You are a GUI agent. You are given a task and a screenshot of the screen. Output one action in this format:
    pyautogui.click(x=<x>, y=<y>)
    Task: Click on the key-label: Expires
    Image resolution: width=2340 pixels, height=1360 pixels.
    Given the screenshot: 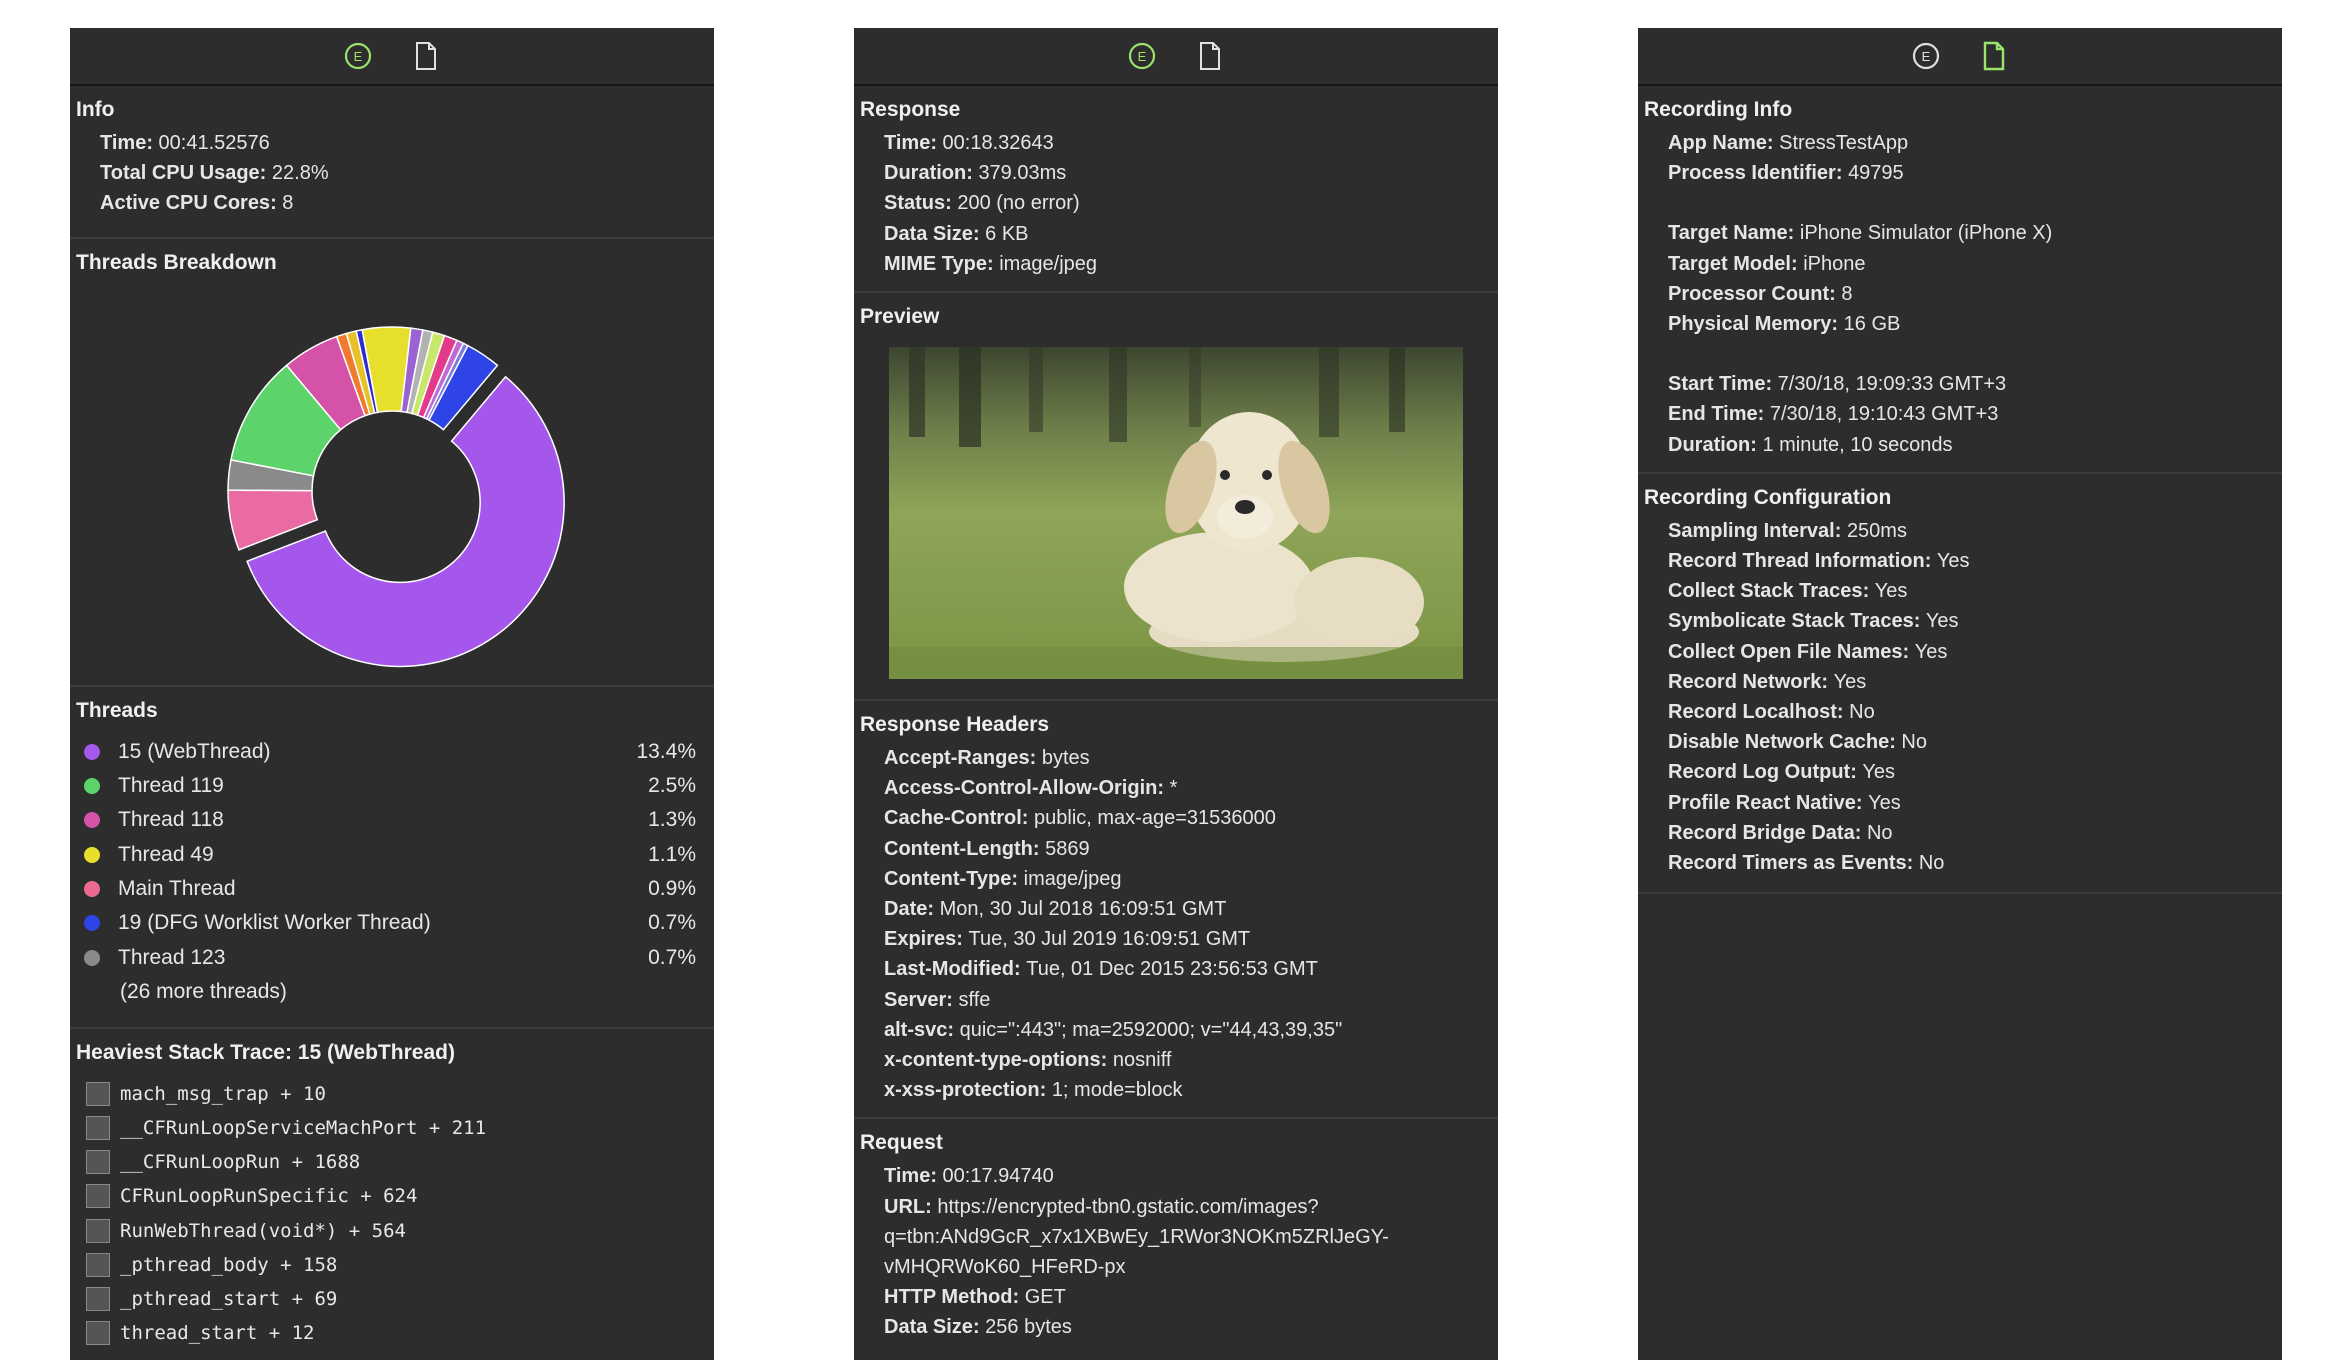 What is the action you would take?
    pyautogui.click(x=926, y=939)
    